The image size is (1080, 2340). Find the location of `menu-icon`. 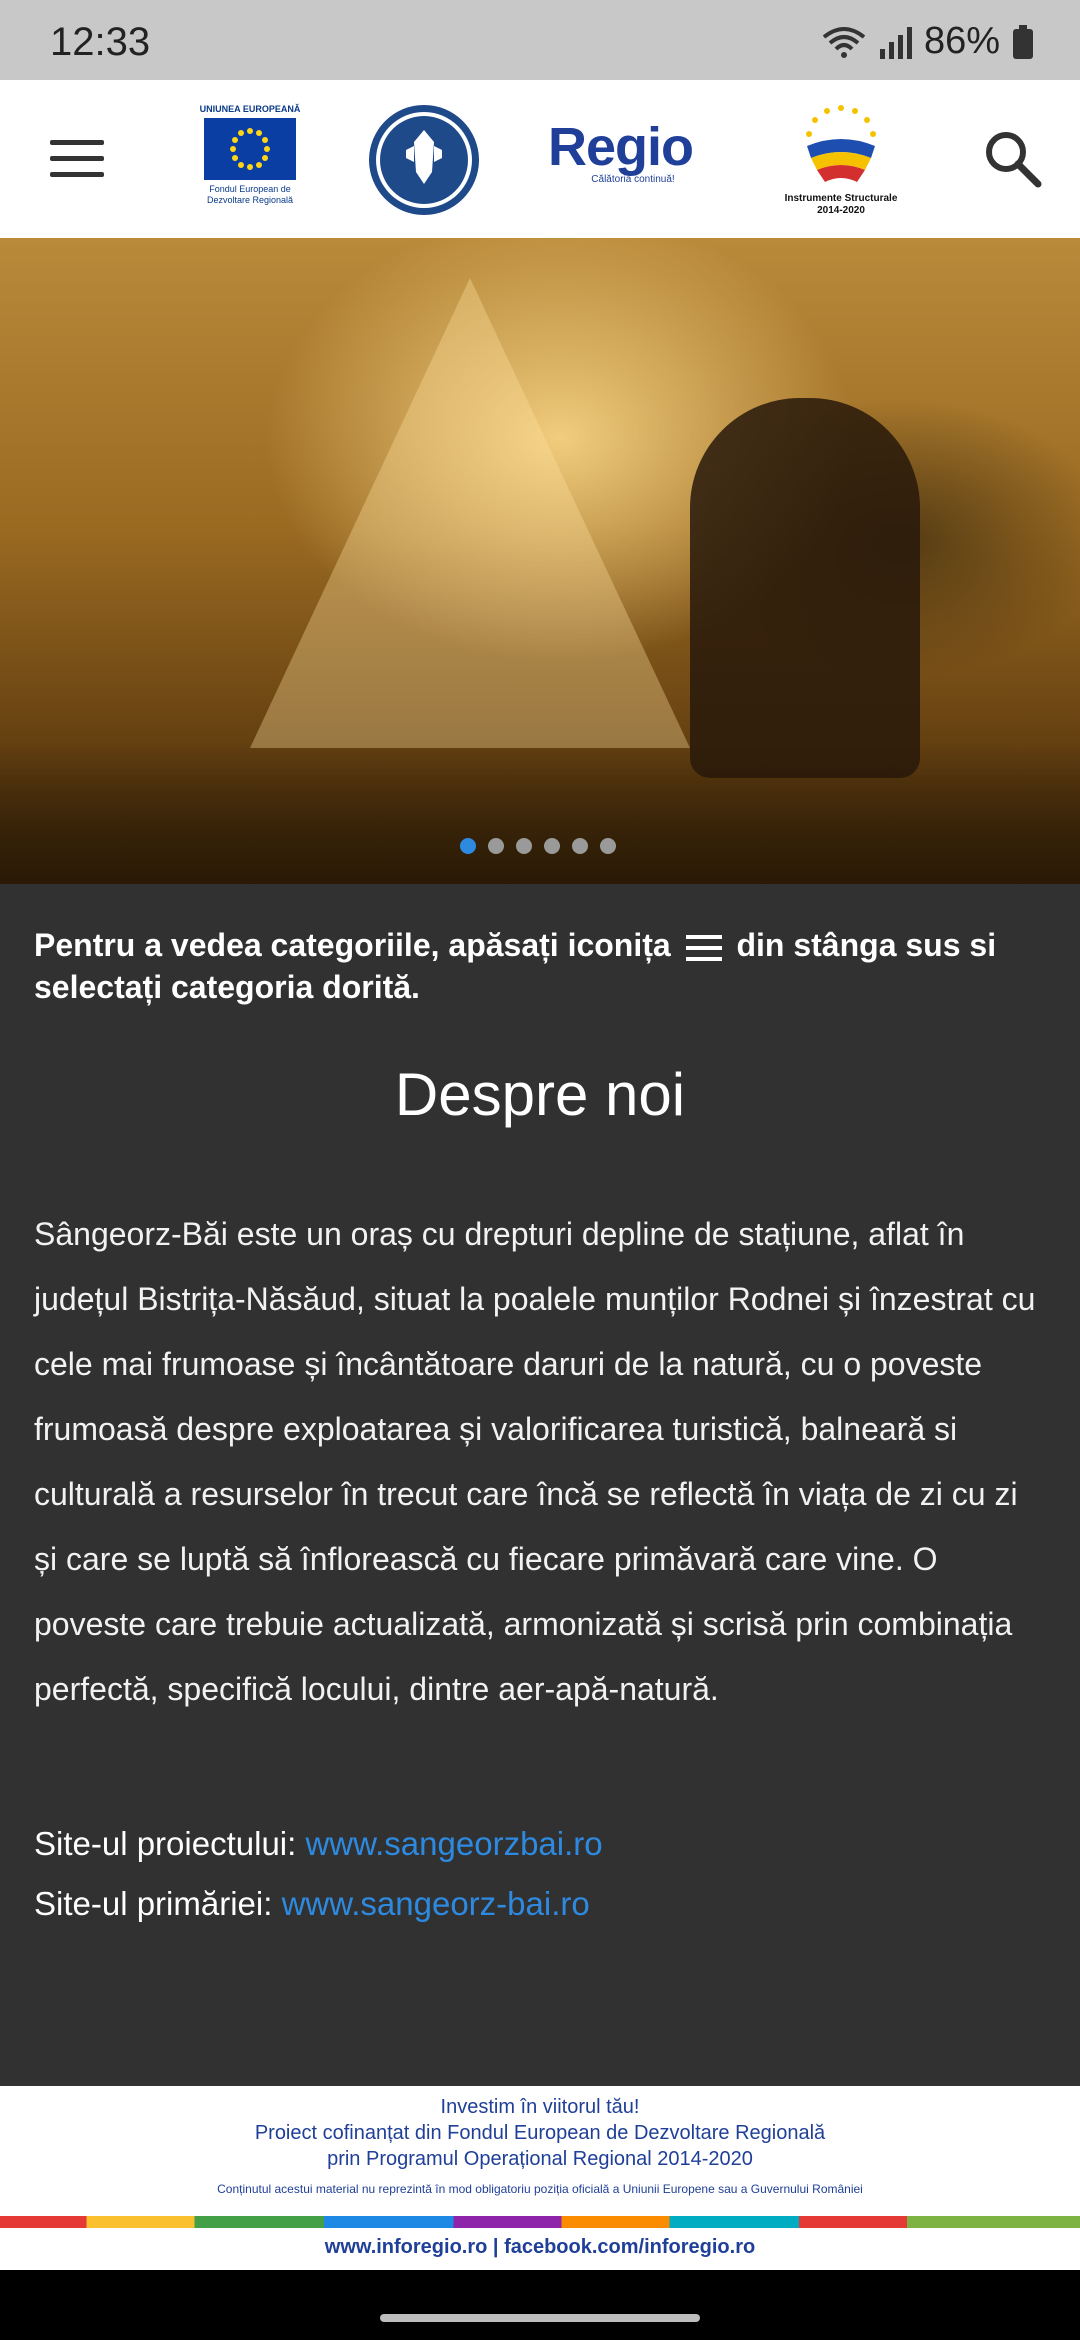

menu-icon is located at coordinates (77, 142).